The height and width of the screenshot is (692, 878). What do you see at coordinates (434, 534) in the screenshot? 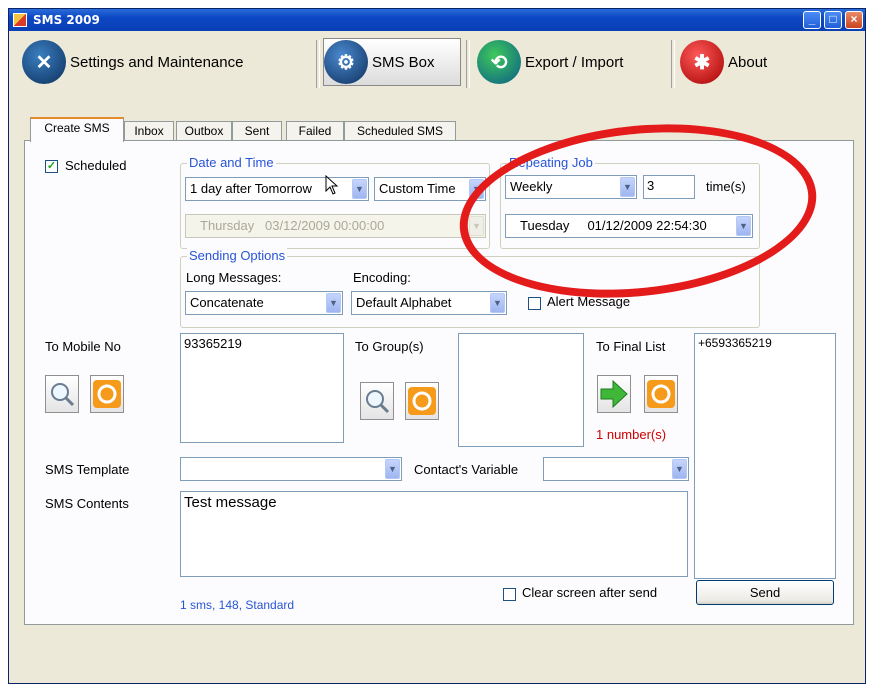
I see `sms-contents-input: Test message` at bounding box center [434, 534].